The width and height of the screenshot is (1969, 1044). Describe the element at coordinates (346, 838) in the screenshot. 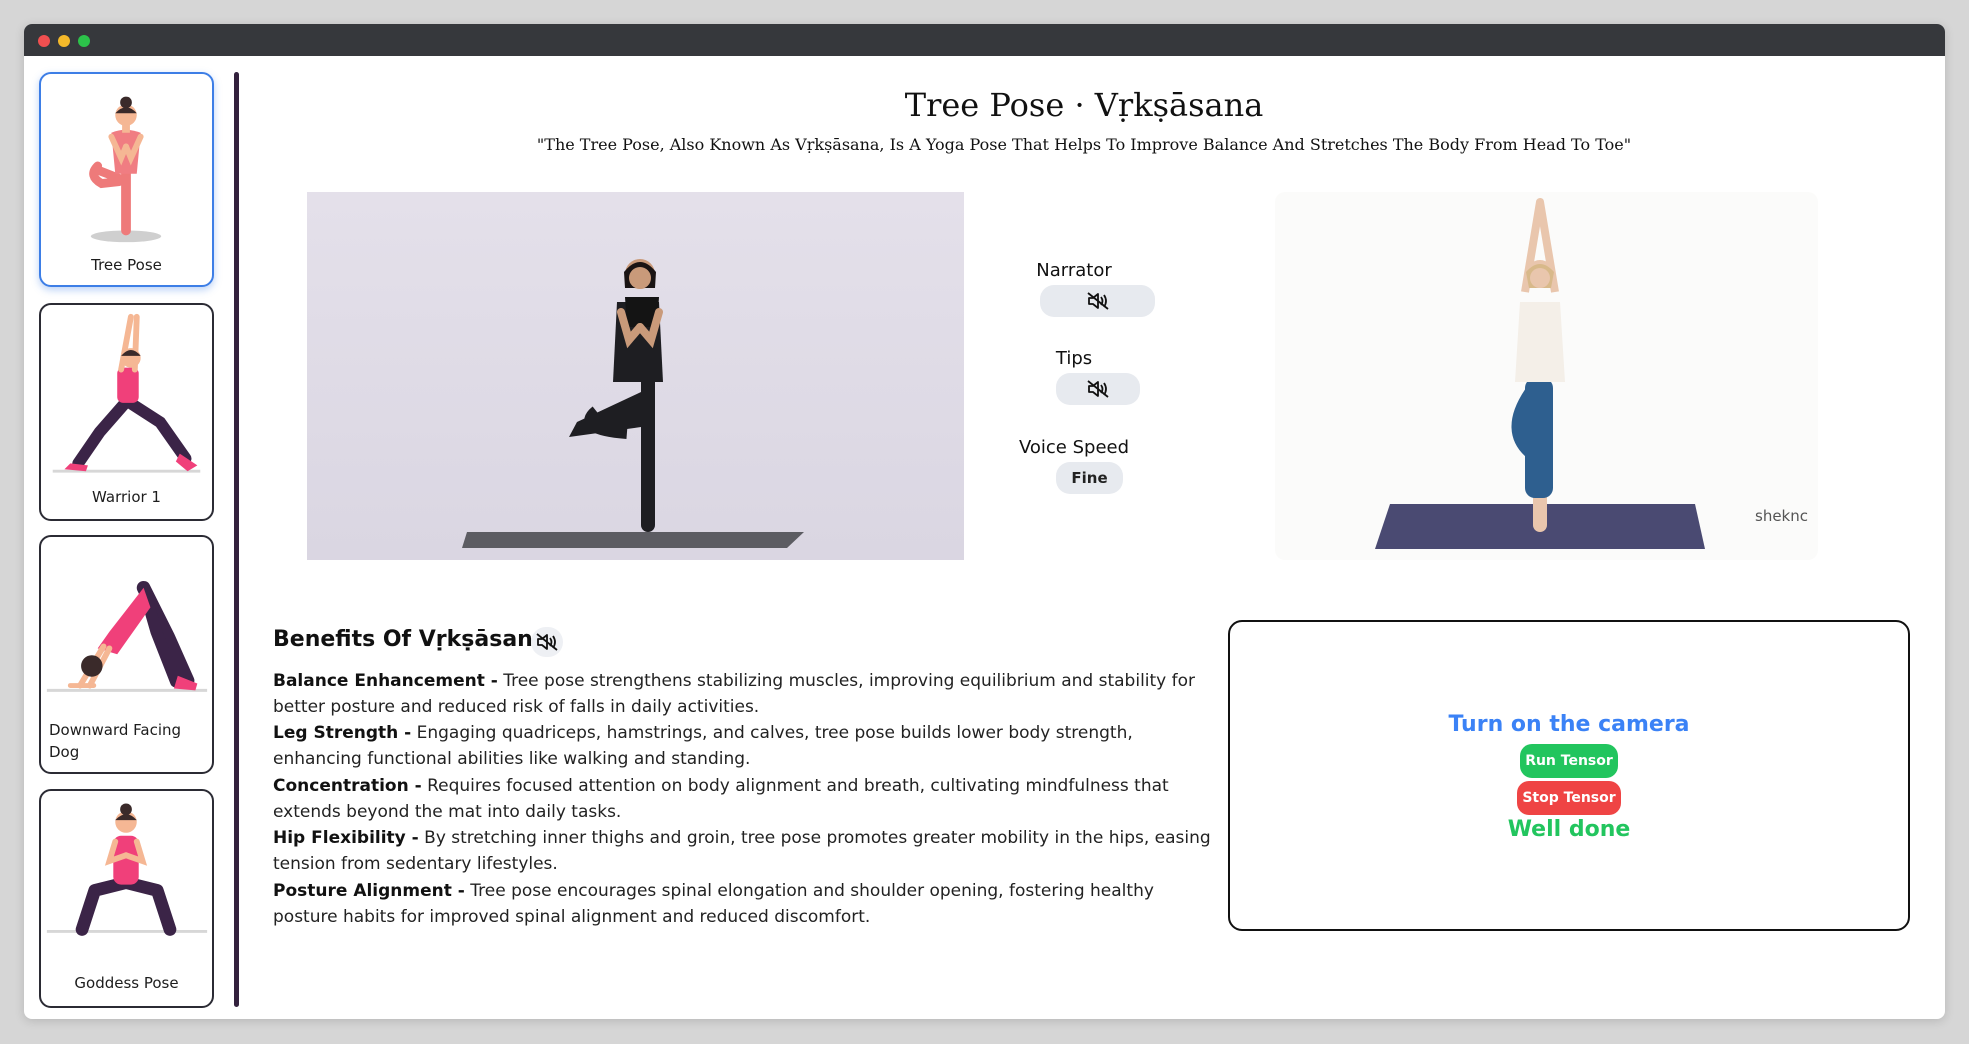

I see `benefit-name: Hip Flexibility -` at that location.